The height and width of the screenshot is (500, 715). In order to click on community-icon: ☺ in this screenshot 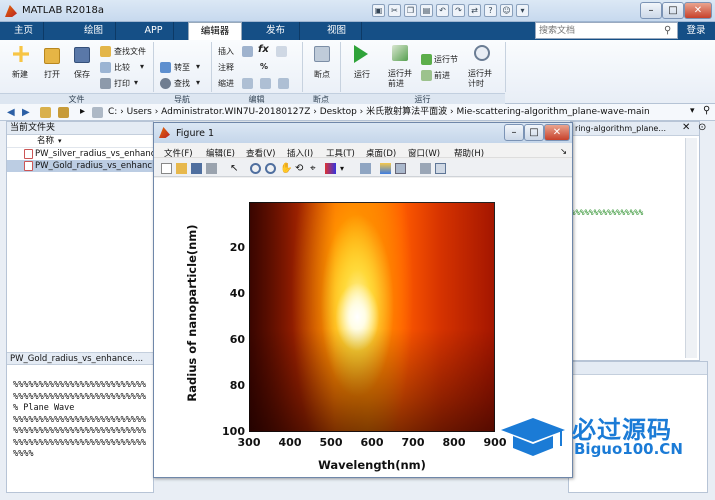, I will do `click(506, 10)`.